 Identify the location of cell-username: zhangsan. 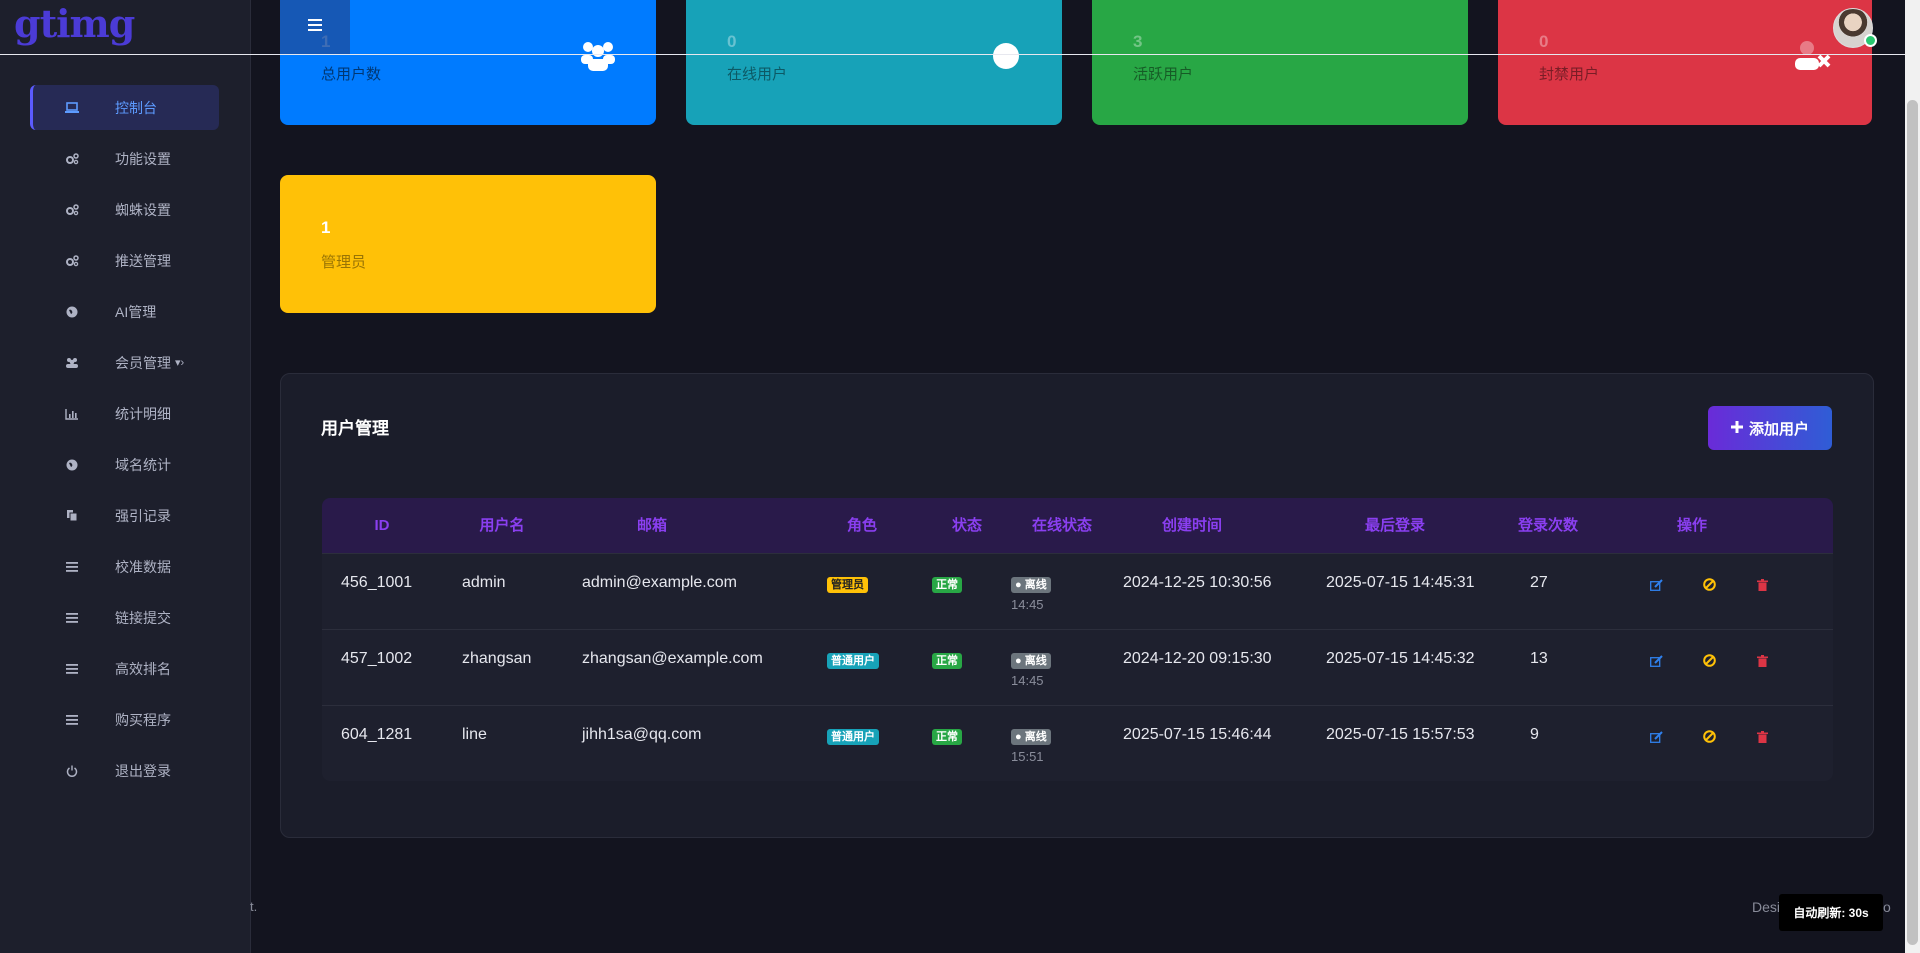
(497, 658).